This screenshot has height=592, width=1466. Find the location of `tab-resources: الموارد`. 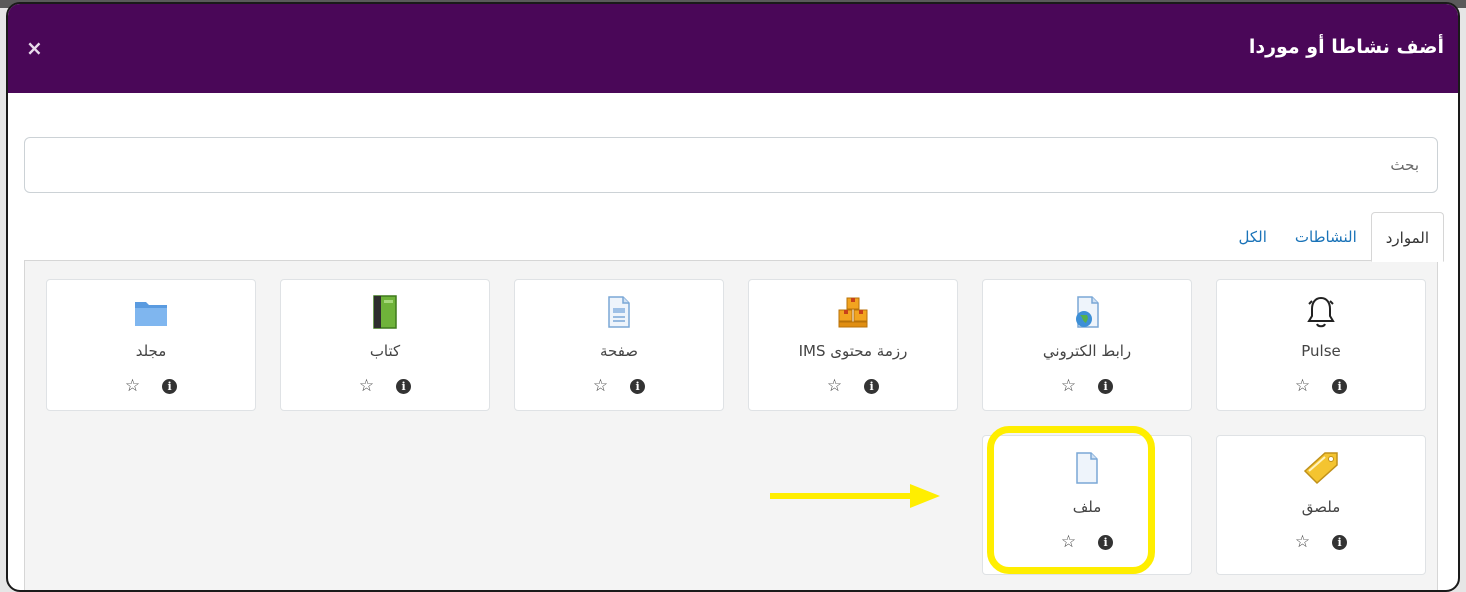

tab-resources: الموارد is located at coordinates (1407, 237).